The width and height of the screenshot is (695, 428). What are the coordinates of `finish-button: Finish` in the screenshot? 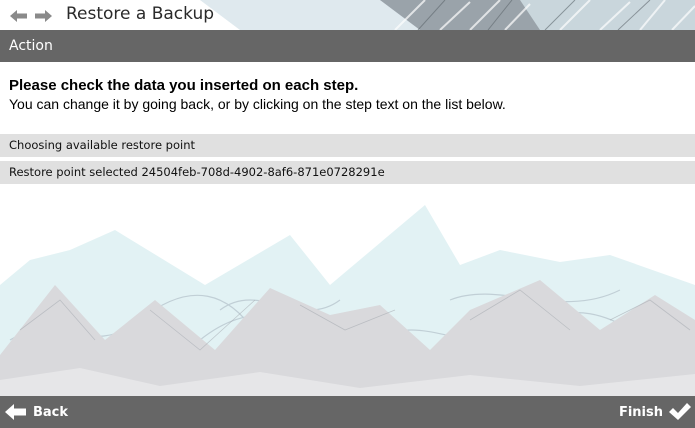 It's located at (655, 412).